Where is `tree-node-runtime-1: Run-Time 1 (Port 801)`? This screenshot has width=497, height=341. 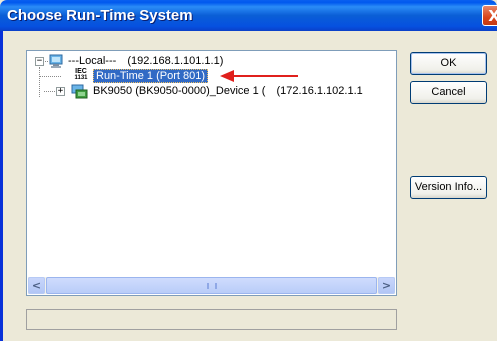
tree-node-runtime-1: Run-Time 1 (Port 801) is located at coordinates (151, 76).